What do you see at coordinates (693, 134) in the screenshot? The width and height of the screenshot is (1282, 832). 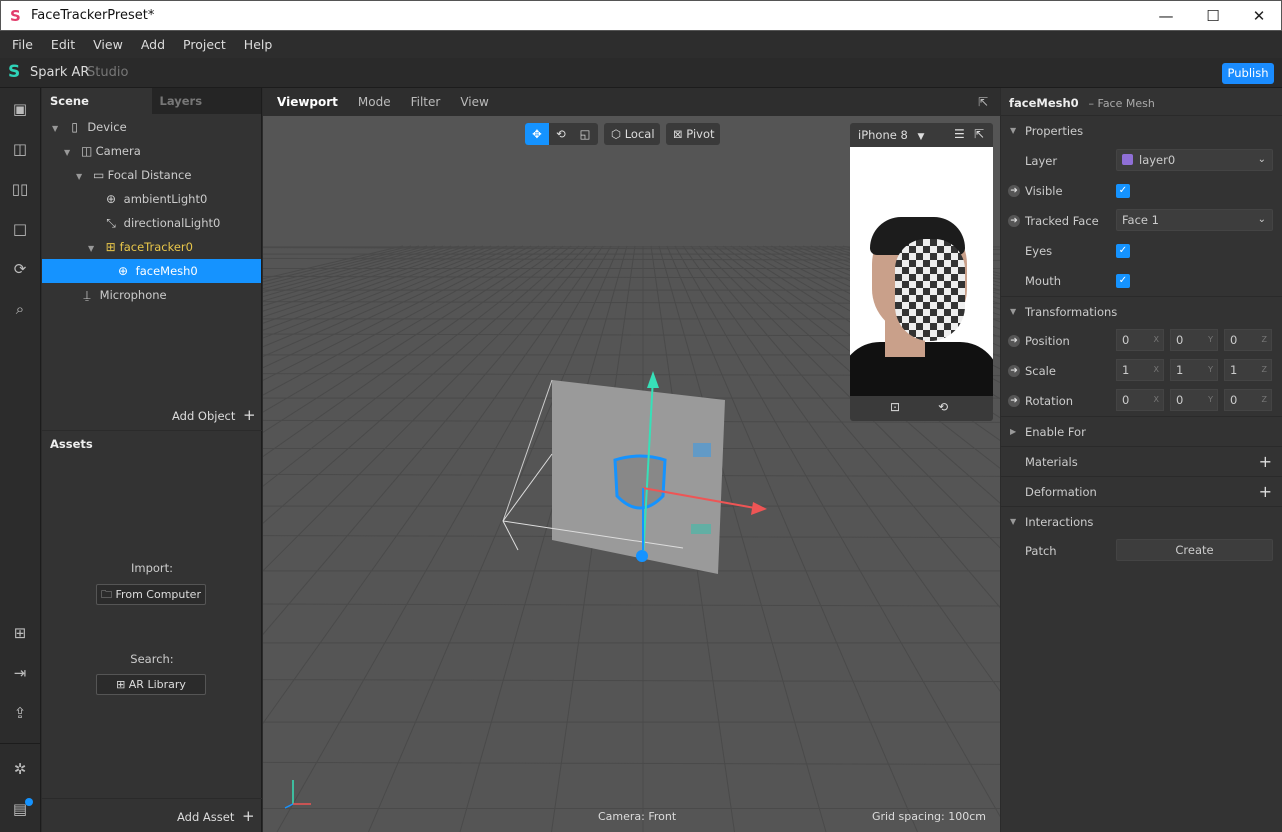 I see `pivot-button: ⊠ Pivot` at bounding box center [693, 134].